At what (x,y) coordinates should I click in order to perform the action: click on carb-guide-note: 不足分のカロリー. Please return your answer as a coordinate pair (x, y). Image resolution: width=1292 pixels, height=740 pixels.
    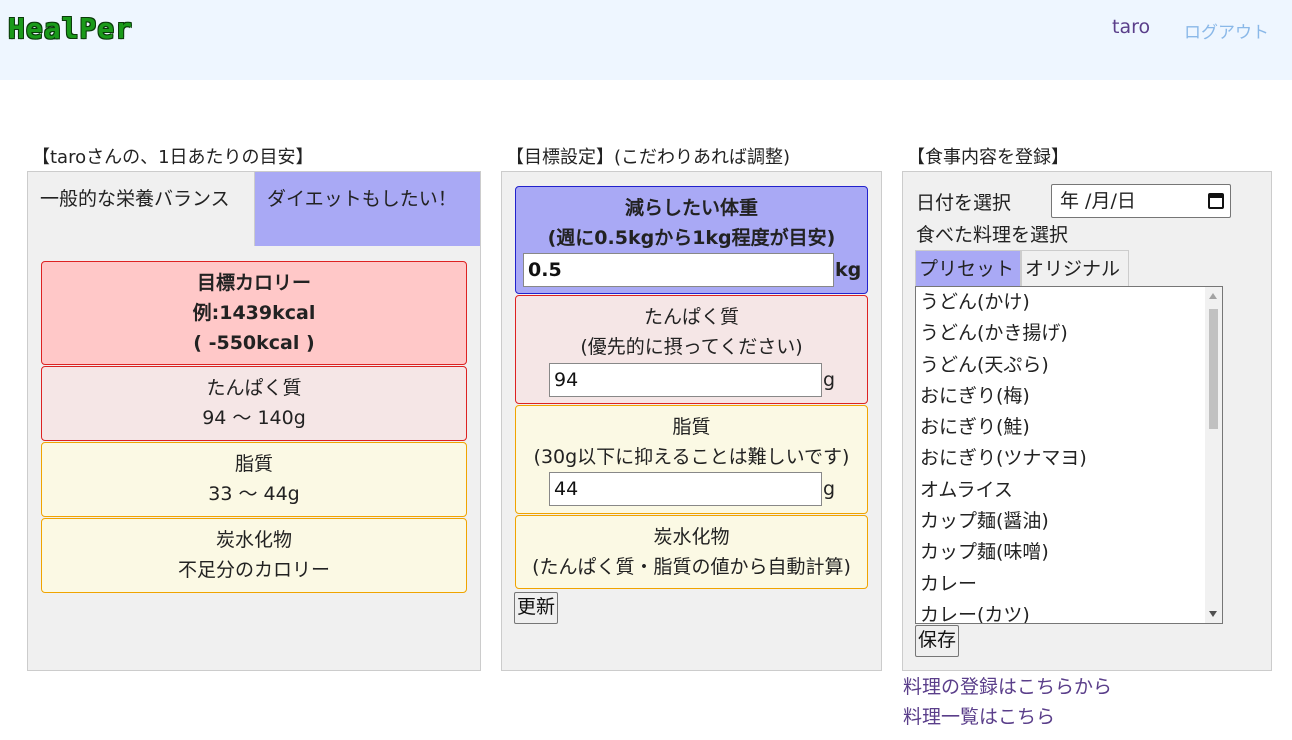
    Looking at the image, I should click on (253, 570).